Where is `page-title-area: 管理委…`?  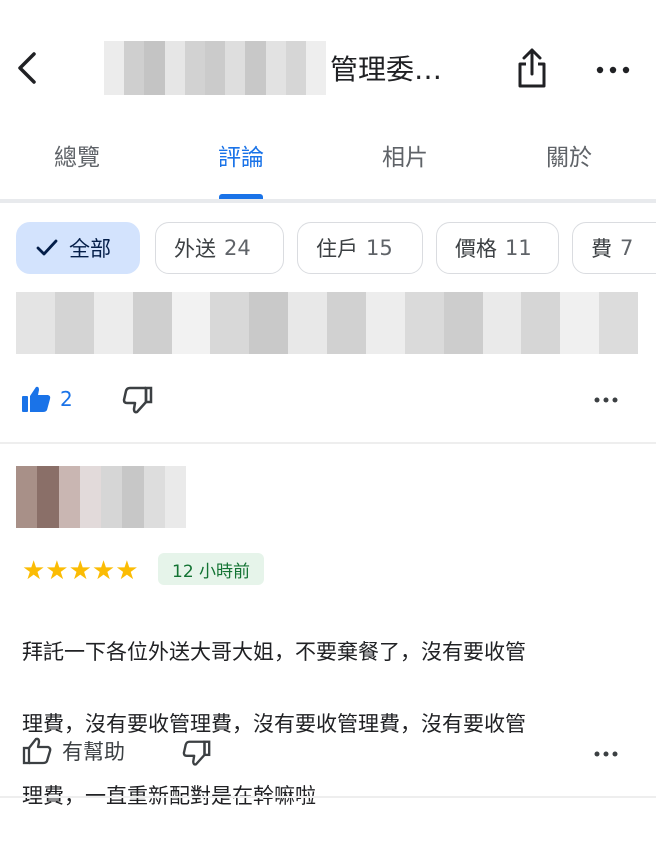 page-title-area: 管理委… is located at coordinates (273, 68).